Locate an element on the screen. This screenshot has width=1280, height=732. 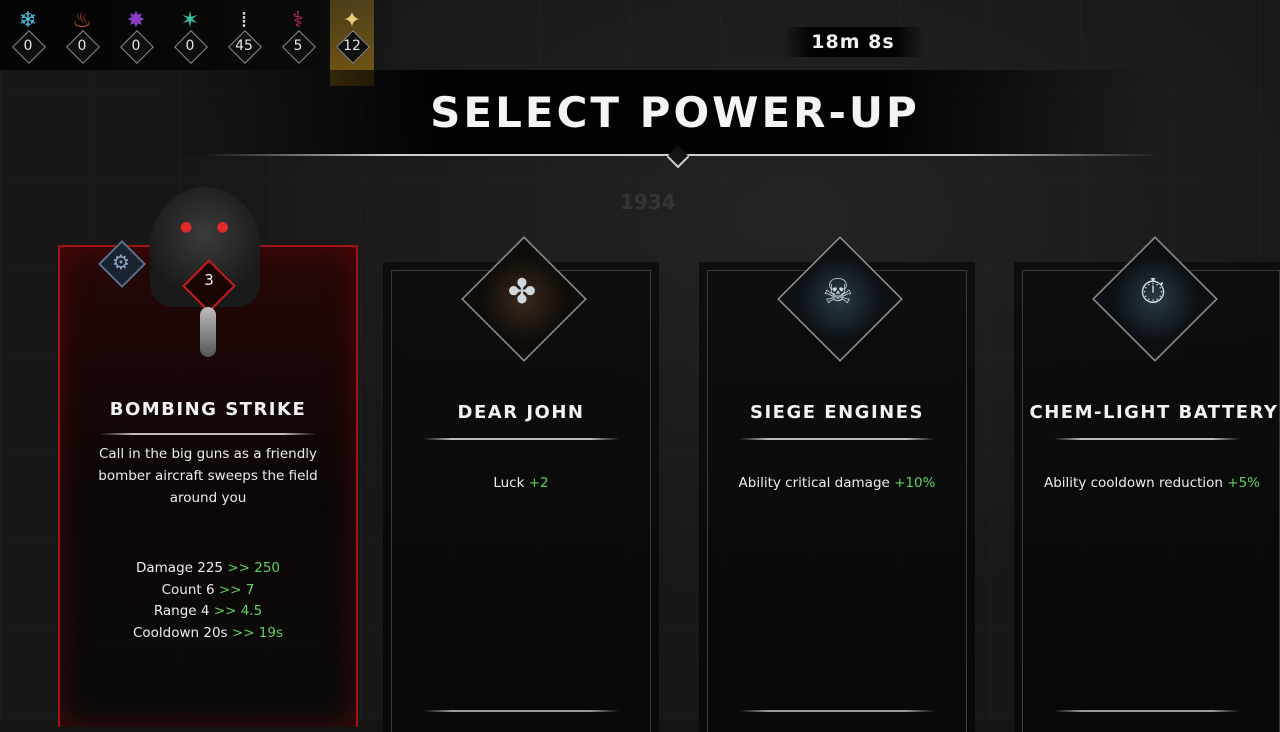
siege-icon: ☠ is located at coordinates (838, 292).